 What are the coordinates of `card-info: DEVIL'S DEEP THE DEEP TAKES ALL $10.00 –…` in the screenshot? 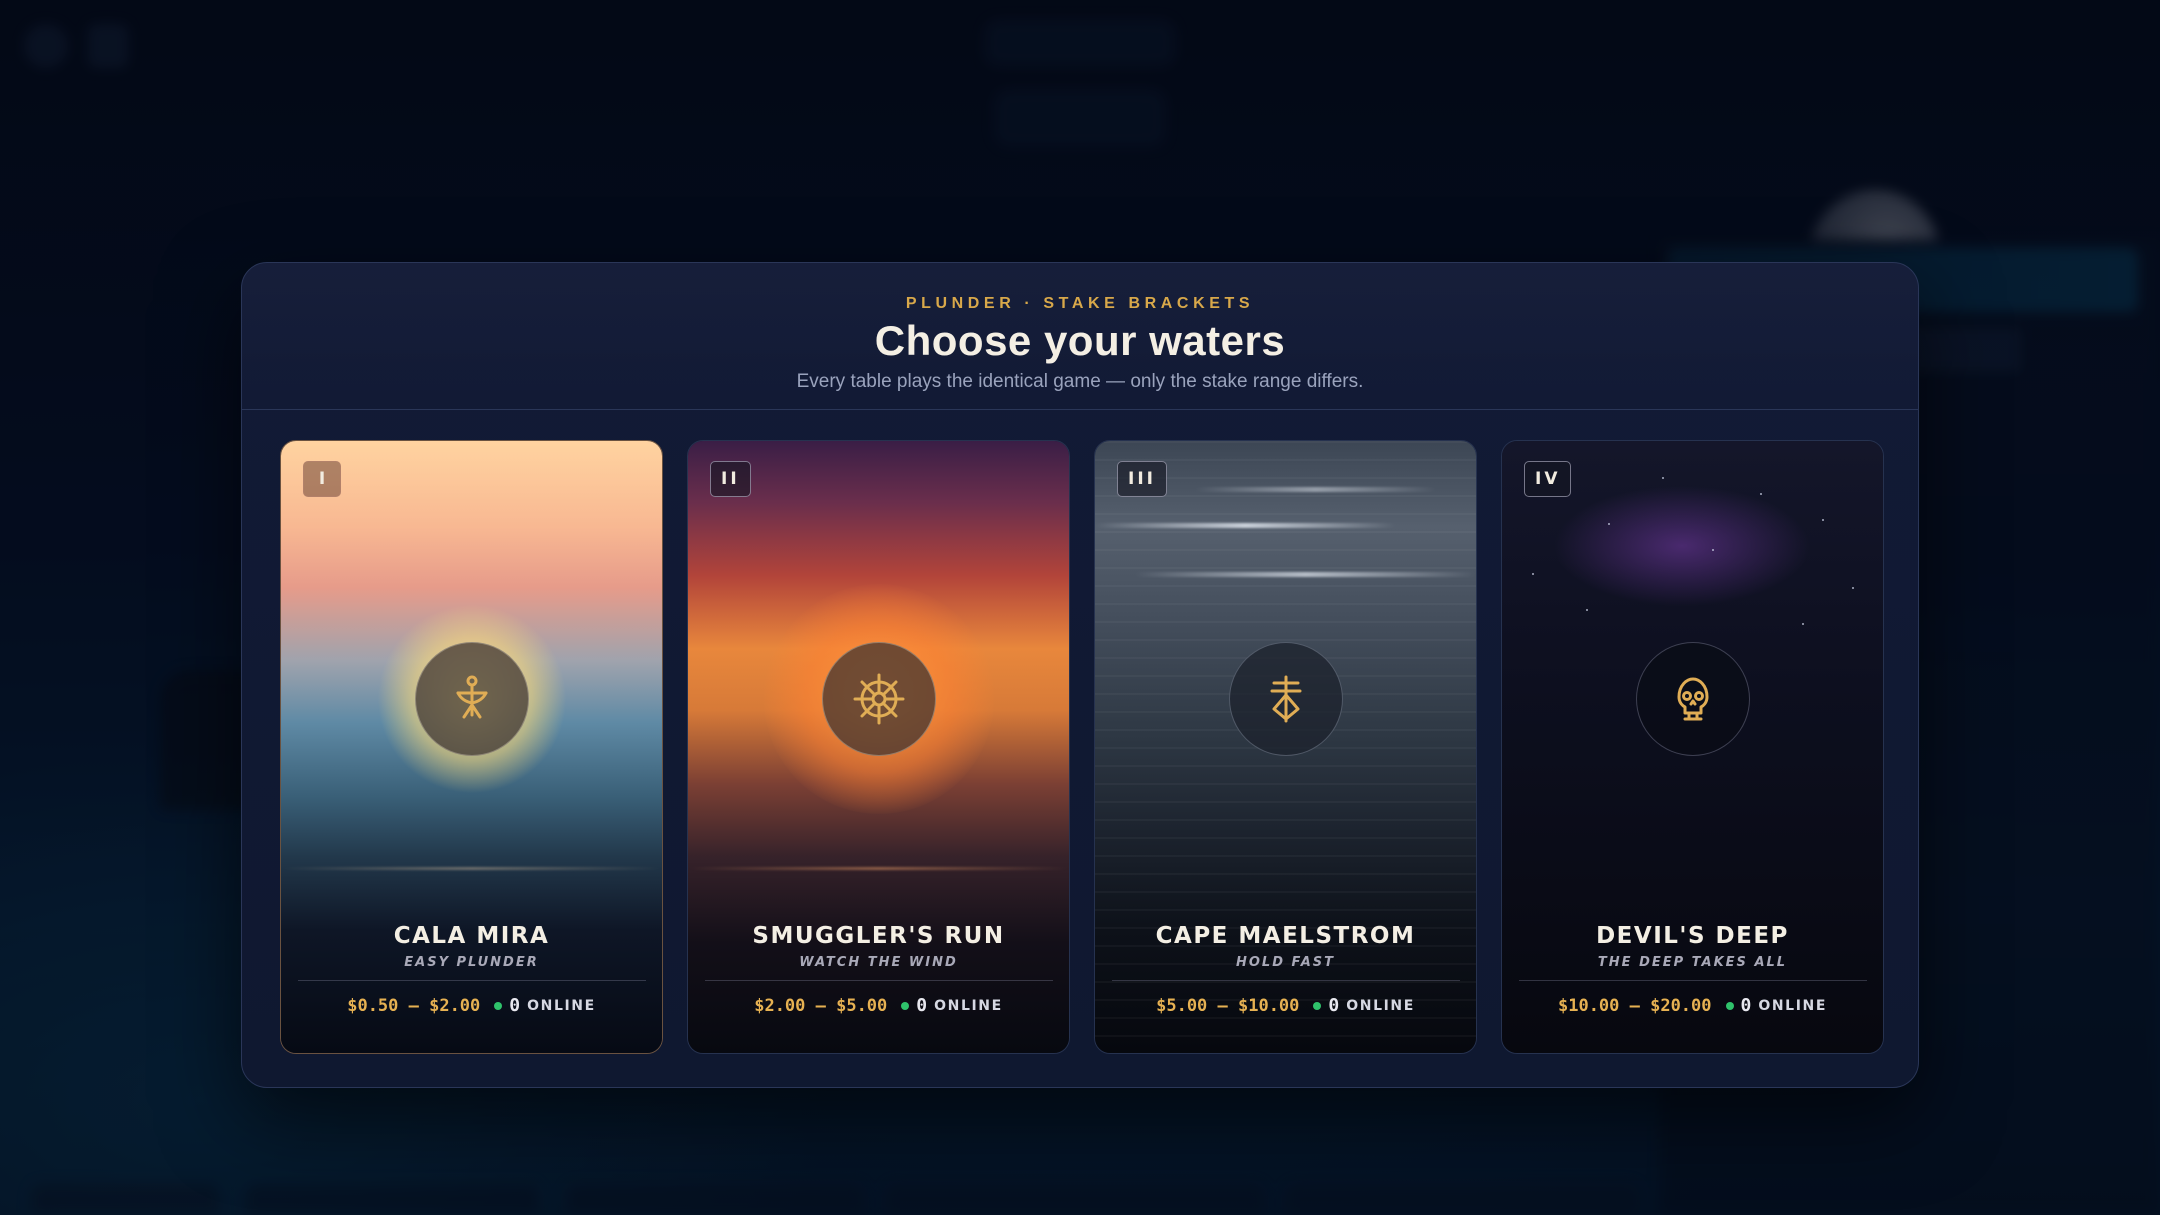 It's located at (1692, 983).